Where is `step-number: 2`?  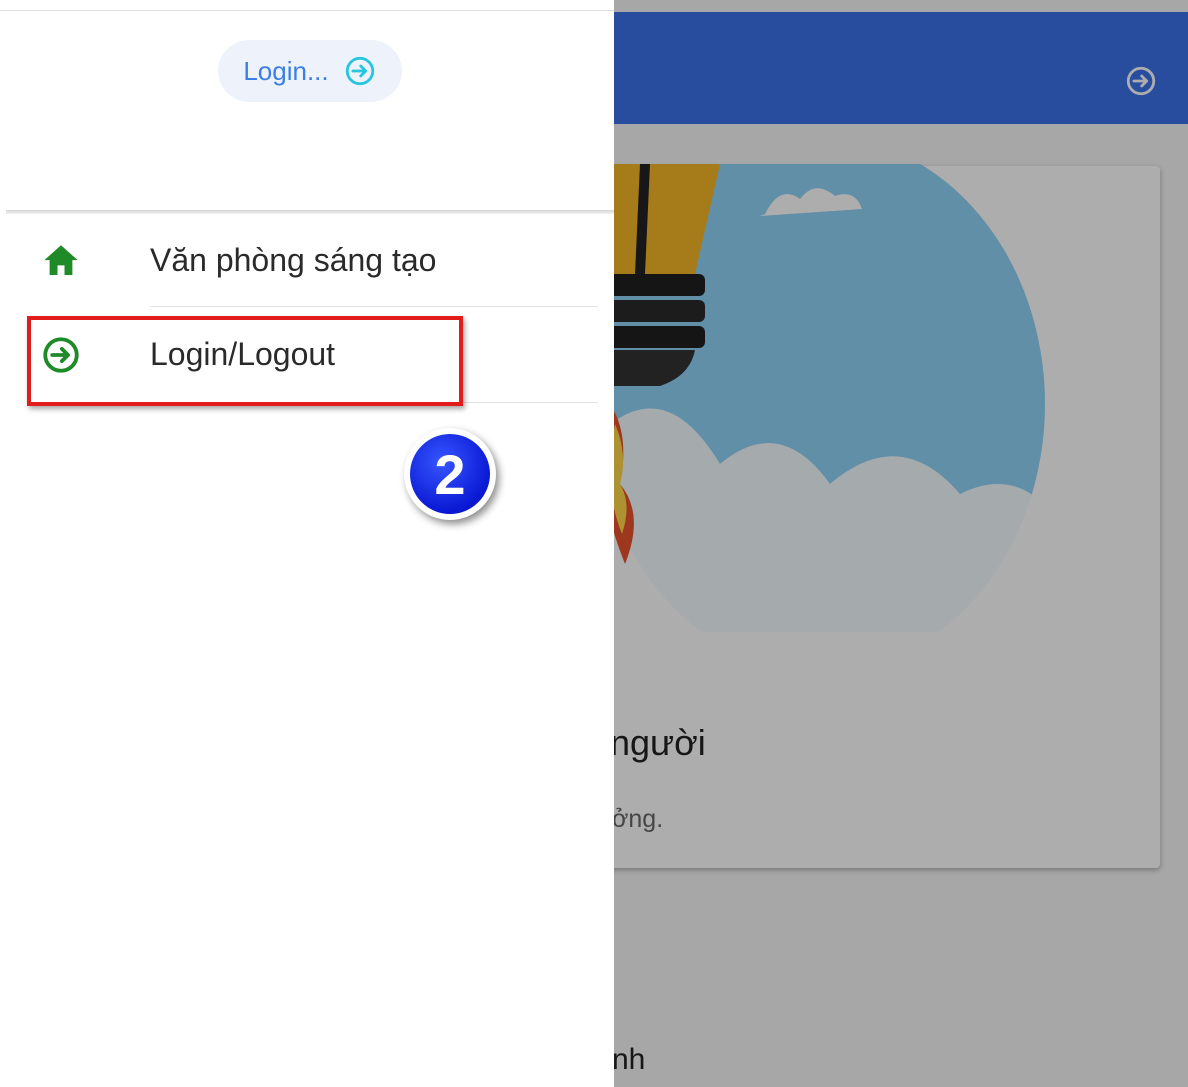
step-number: 2 is located at coordinates (450, 474).